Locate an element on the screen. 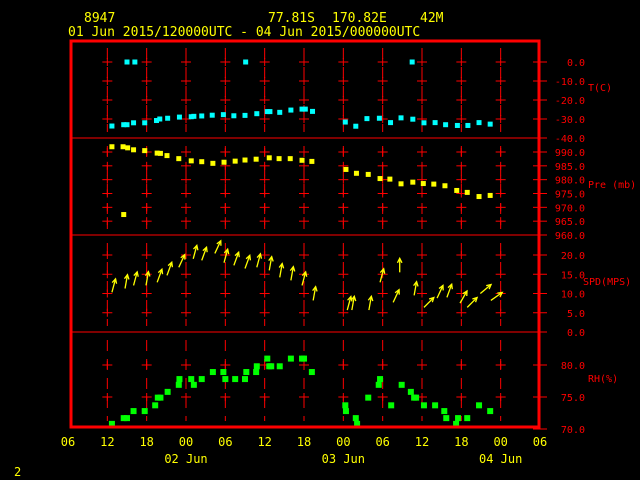  y-tick-label-wind: 10.0 is located at coordinates (573, 295).